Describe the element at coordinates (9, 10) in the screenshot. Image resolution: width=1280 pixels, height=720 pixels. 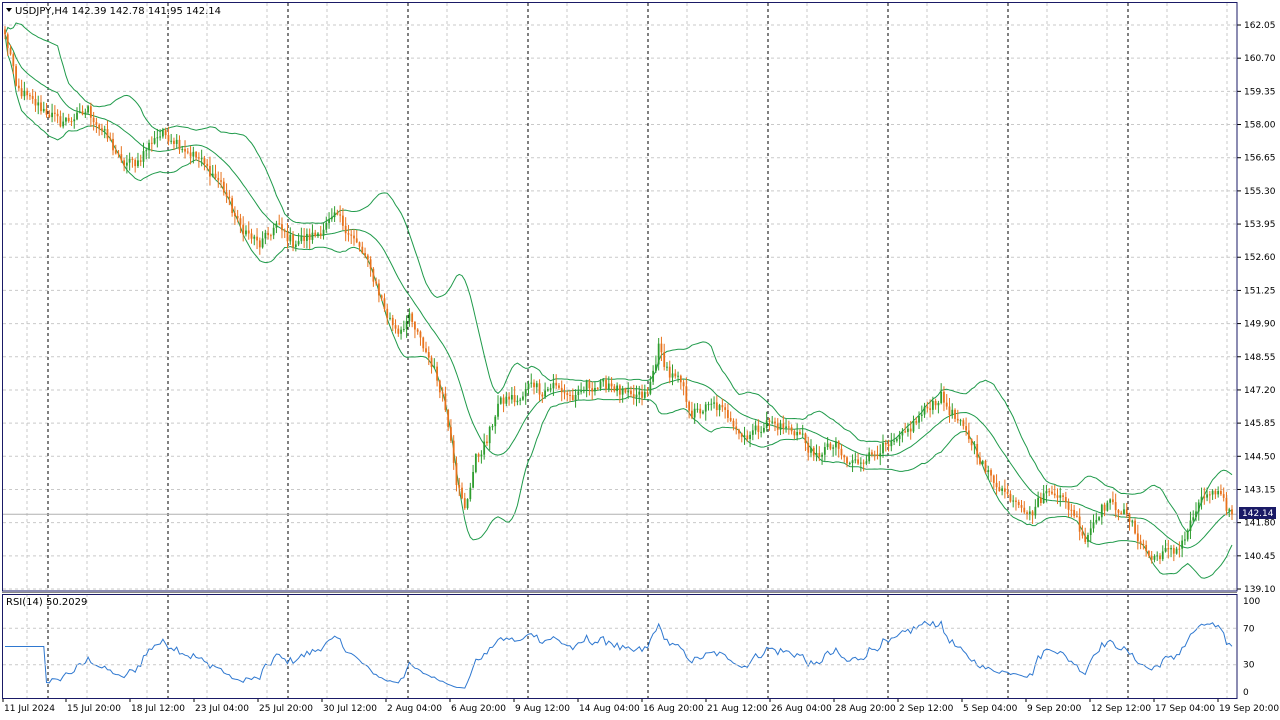
I see `symbol-dropdown-icon` at that location.